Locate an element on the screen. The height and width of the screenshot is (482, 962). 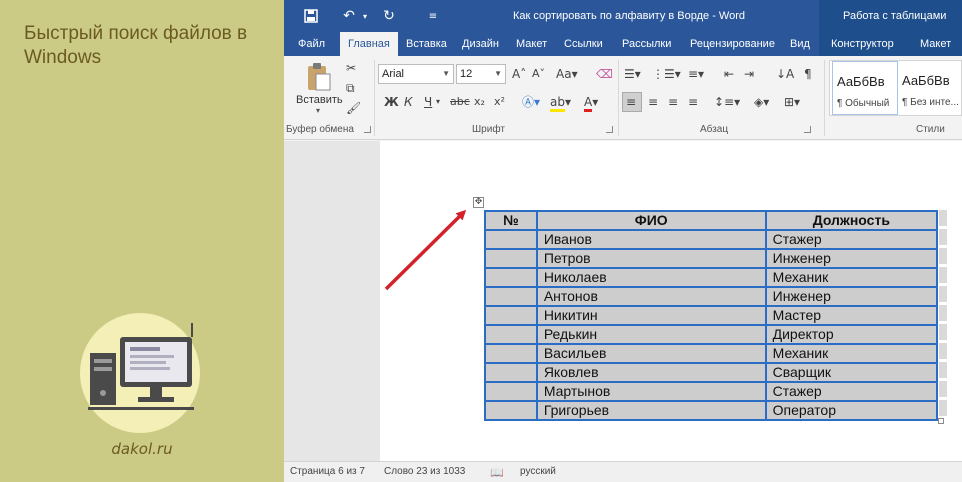
font-color-icon: A▾ is located at coordinates (591, 103).